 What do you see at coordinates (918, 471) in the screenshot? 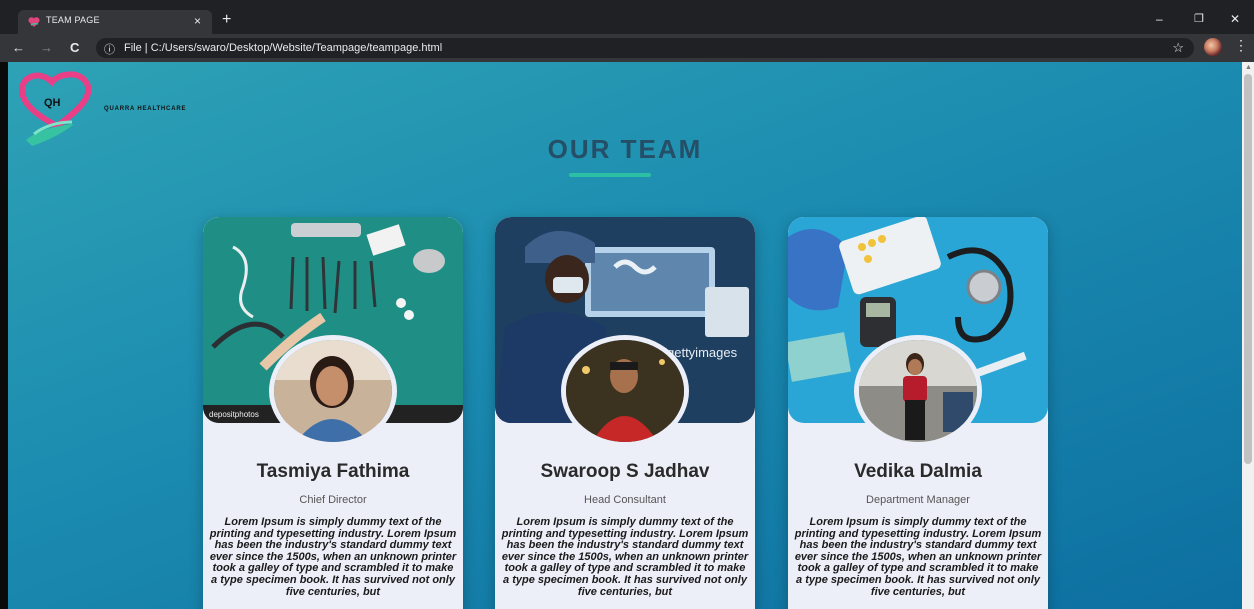
I see `member-name: Vedika Dalmia` at bounding box center [918, 471].